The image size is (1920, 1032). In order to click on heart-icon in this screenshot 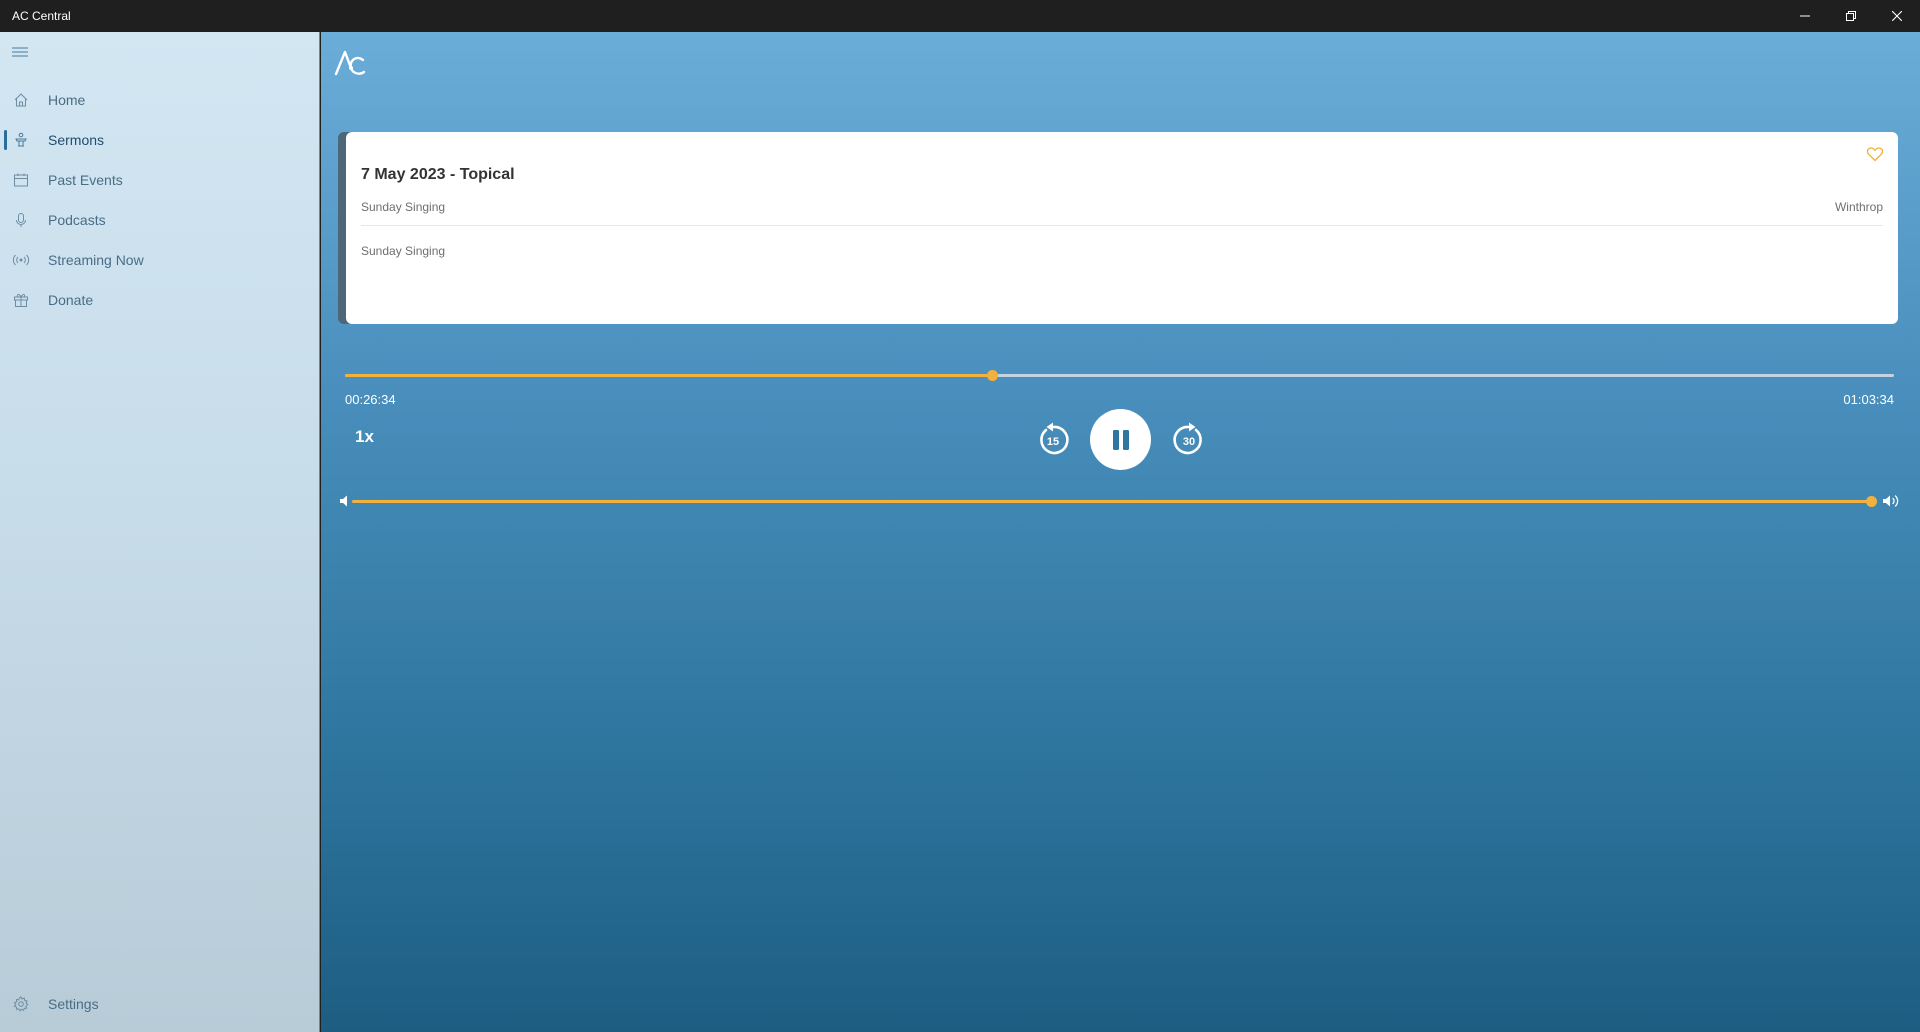, I will do `click(1875, 154)`.